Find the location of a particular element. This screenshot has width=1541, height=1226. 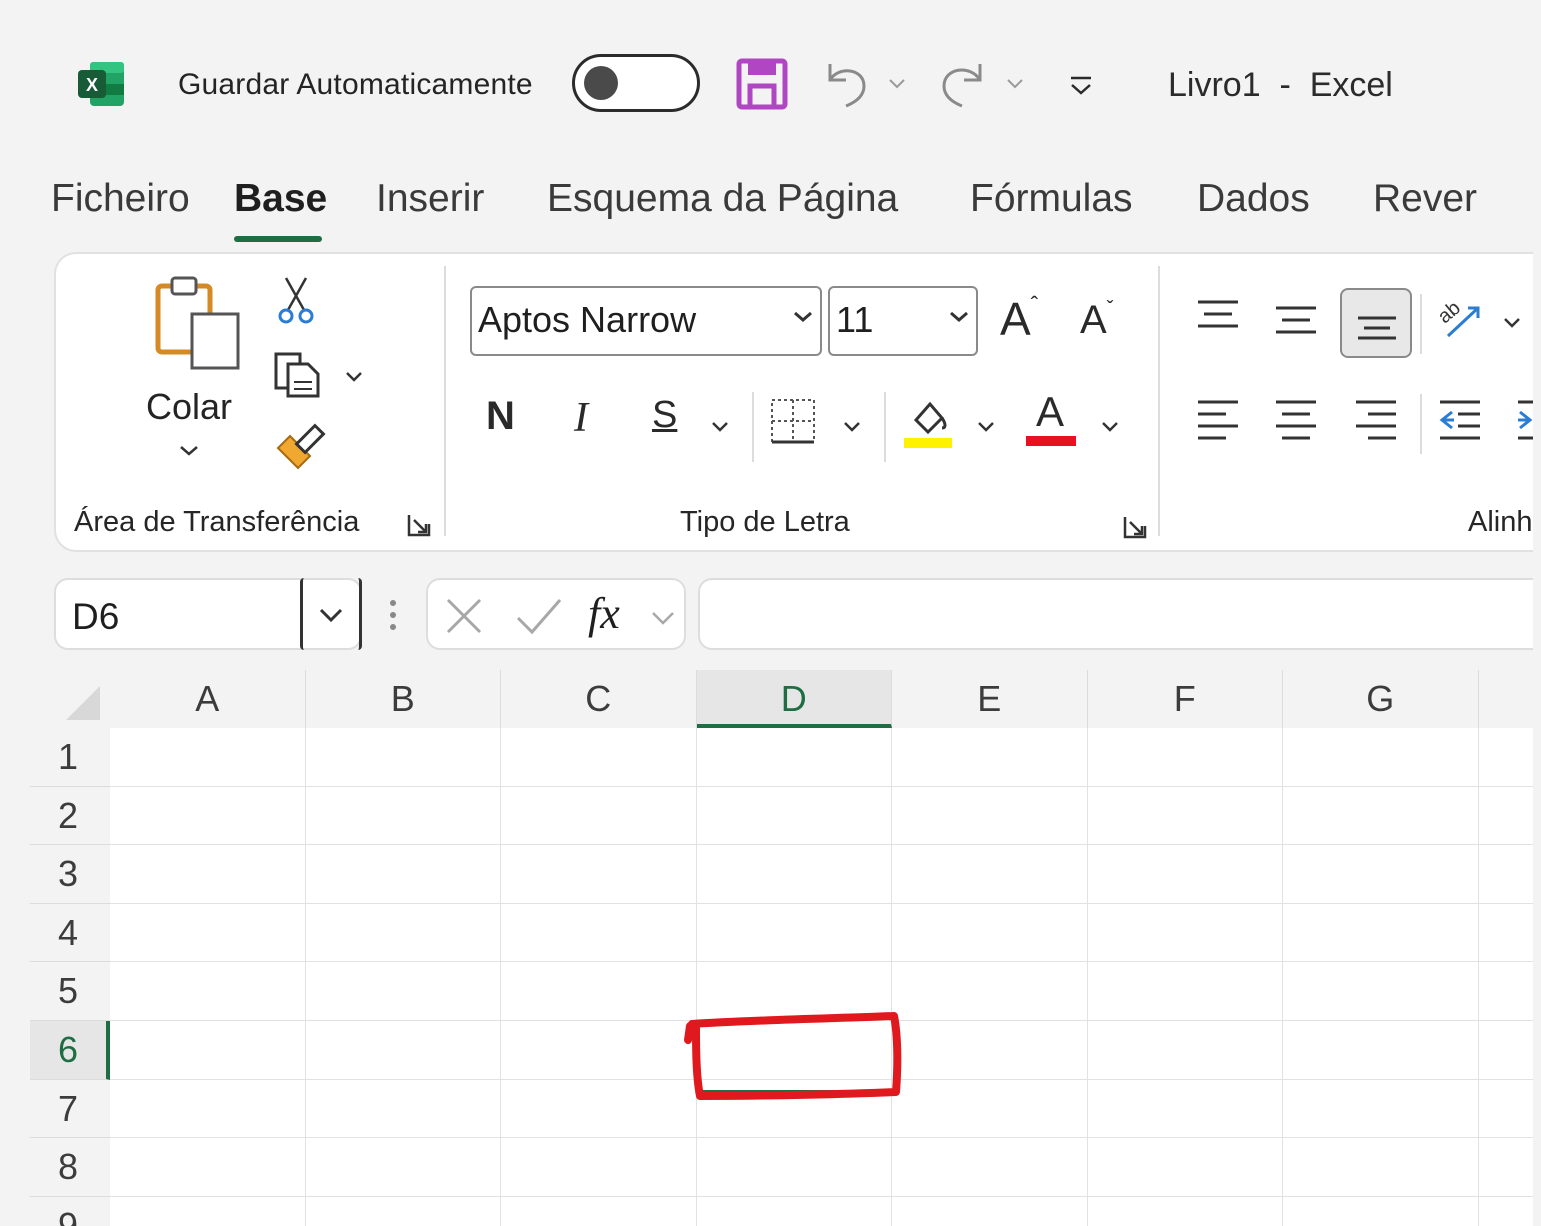

cell-g2 is located at coordinates (1381, 816).